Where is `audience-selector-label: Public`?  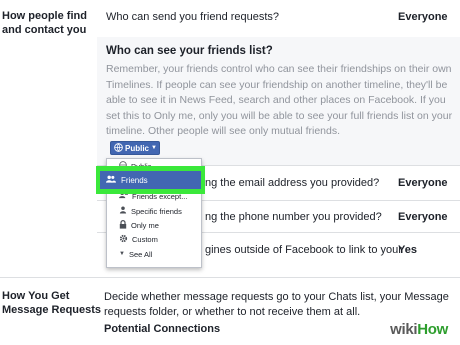 audience-selector-label: Public is located at coordinates (137, 148).